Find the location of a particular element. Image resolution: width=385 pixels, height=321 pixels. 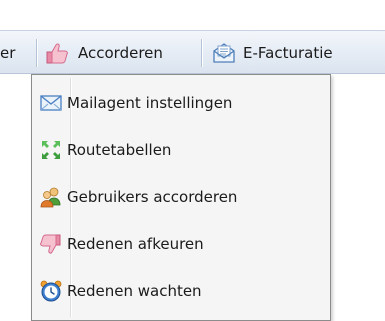

menu-item-label: Redenen afkeuren is located at coordinates (135, 244).